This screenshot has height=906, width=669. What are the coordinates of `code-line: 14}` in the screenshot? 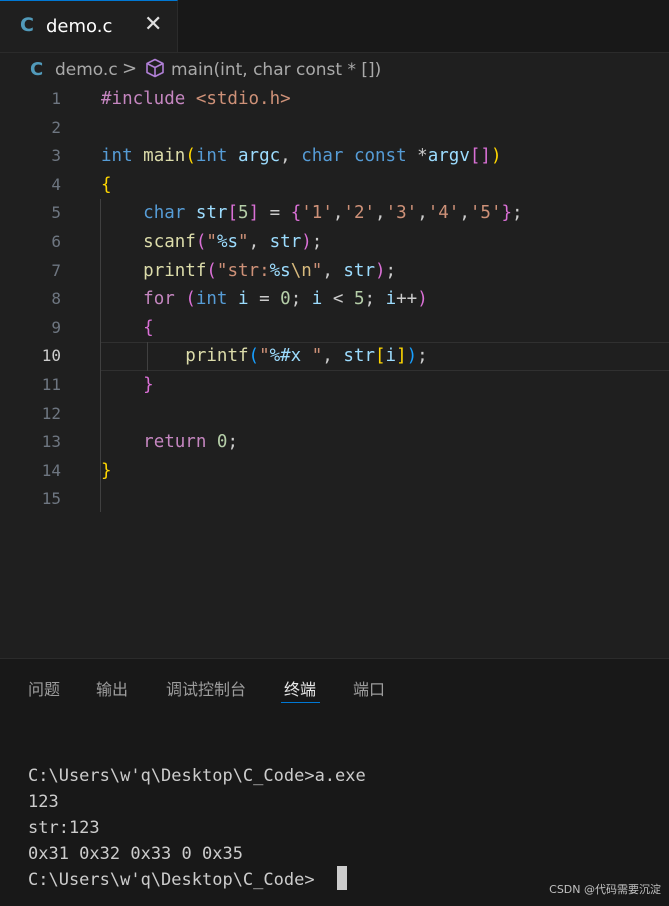 It's located at (334, 471).